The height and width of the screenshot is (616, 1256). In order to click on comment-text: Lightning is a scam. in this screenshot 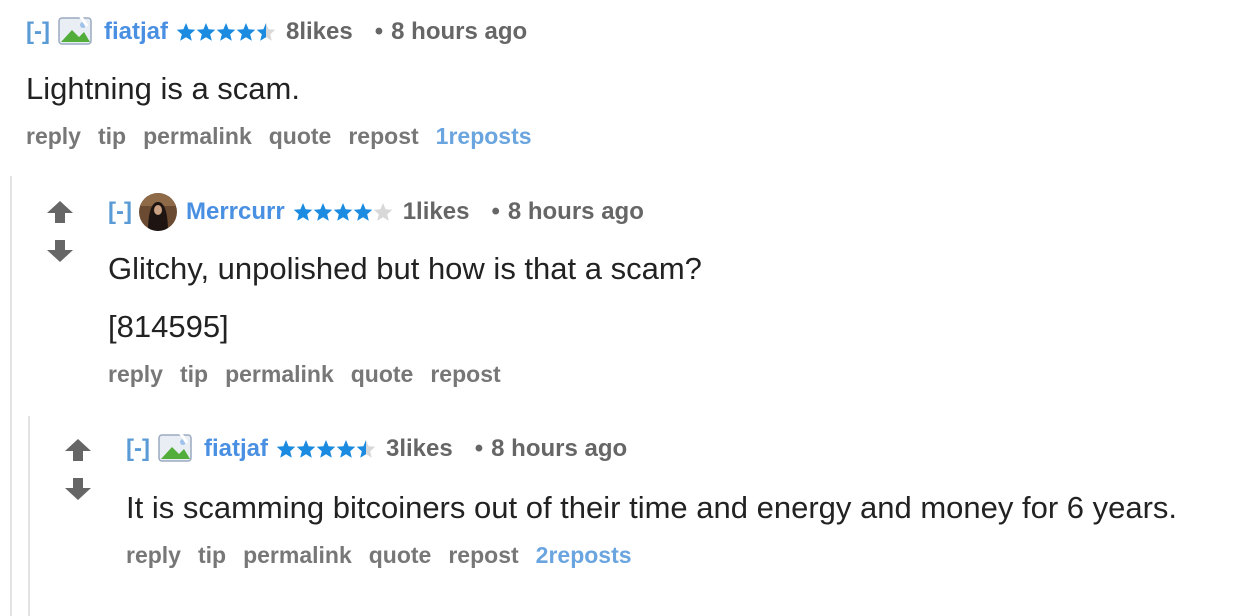, I will do `click(163, 88)`.